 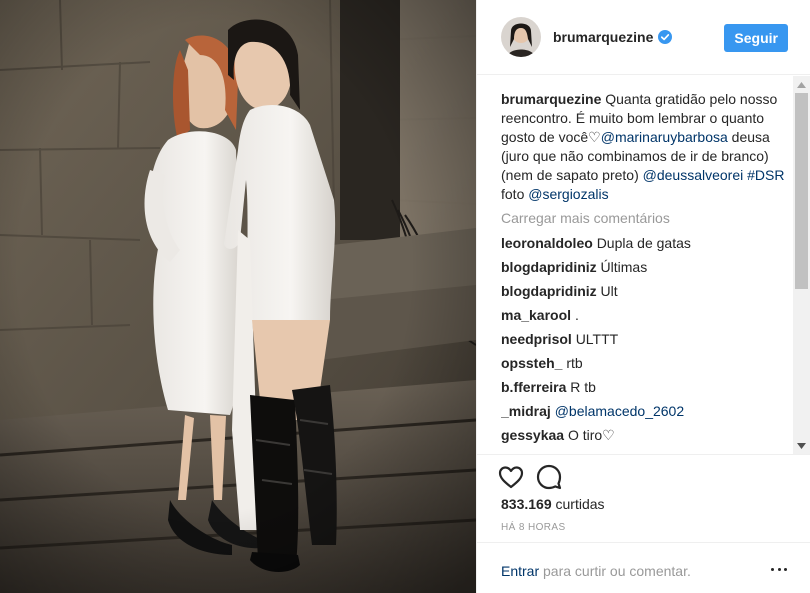 I want to click on comment-mention: @belamacedo_2602, so click(x=619, y=411).